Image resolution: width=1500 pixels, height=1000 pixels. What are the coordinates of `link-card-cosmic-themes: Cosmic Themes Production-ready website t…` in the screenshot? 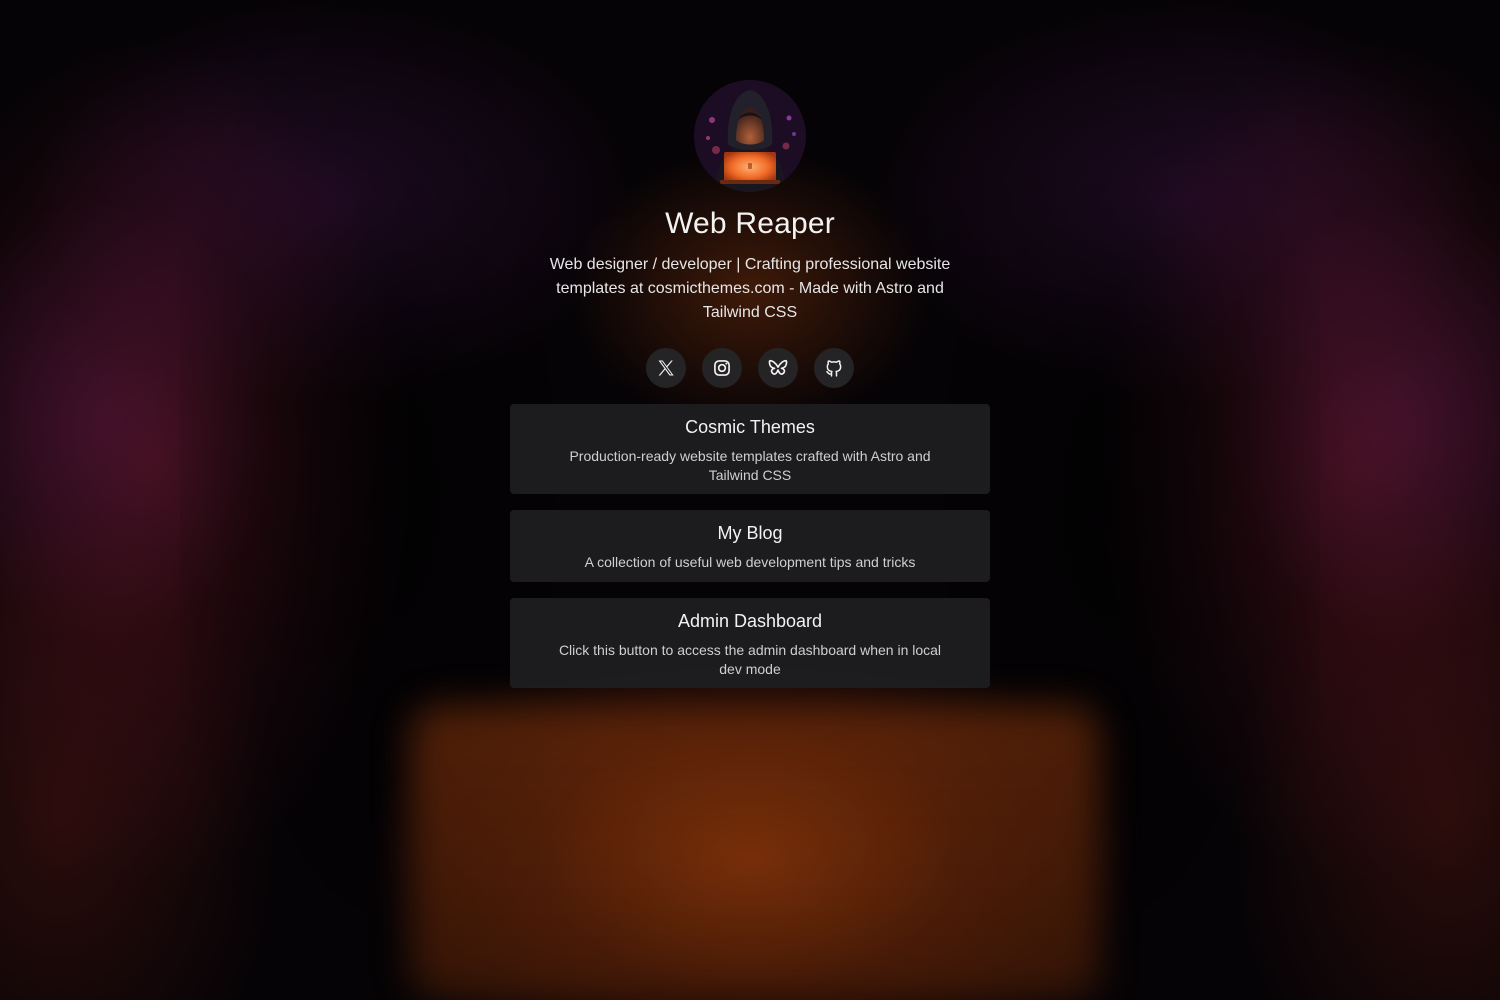 It's located at (750, 449).